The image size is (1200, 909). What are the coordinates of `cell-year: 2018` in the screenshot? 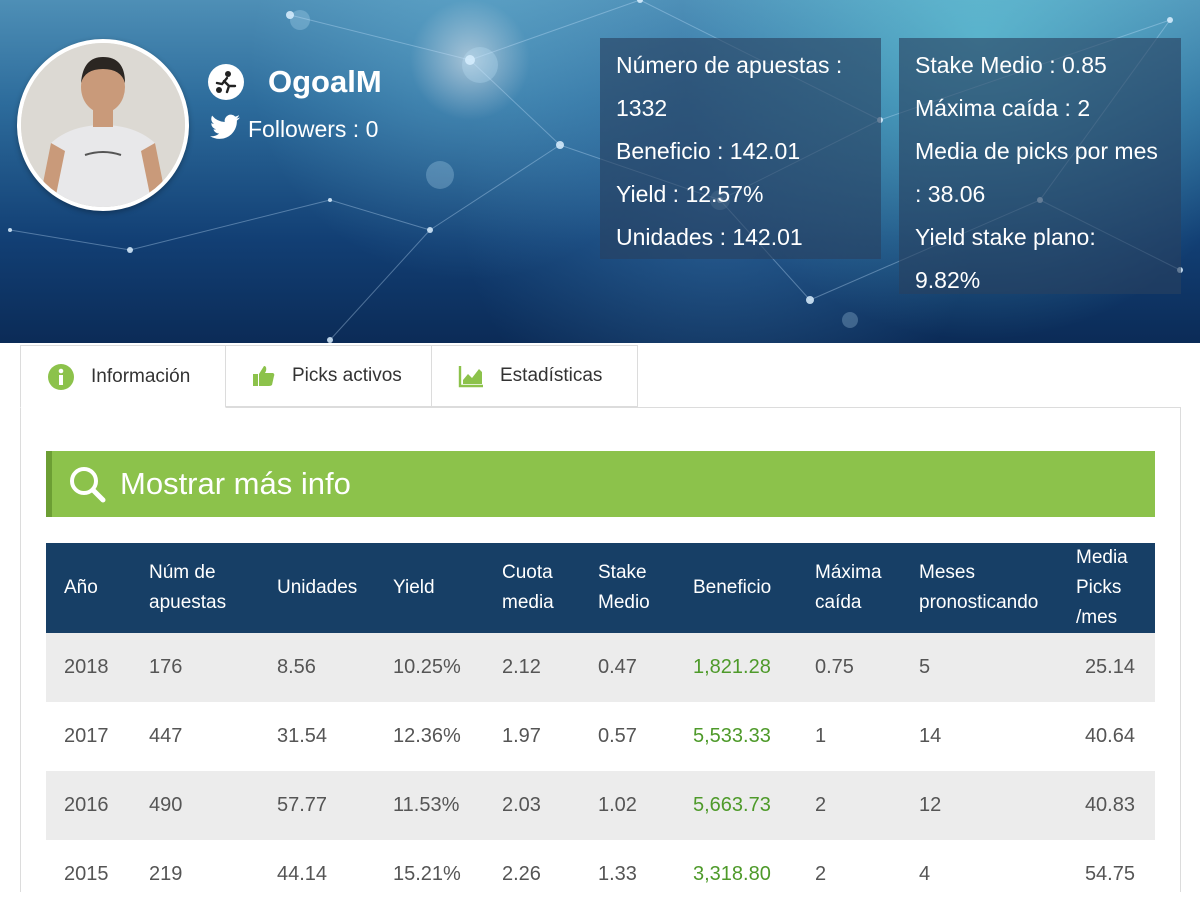 It's located at (97, 667).